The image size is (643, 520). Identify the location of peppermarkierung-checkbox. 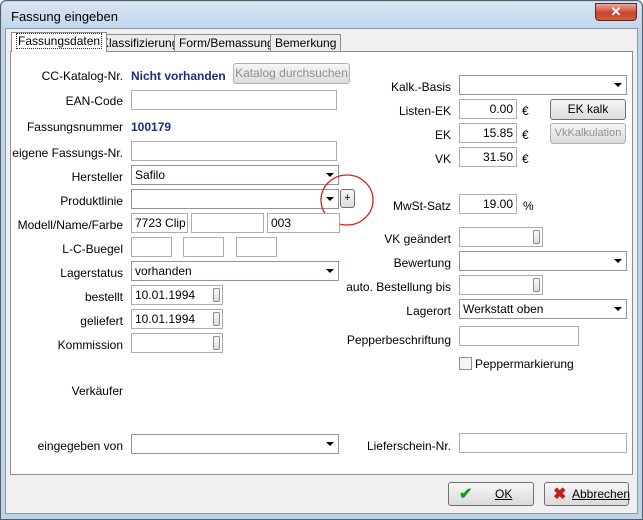
(465, 363).